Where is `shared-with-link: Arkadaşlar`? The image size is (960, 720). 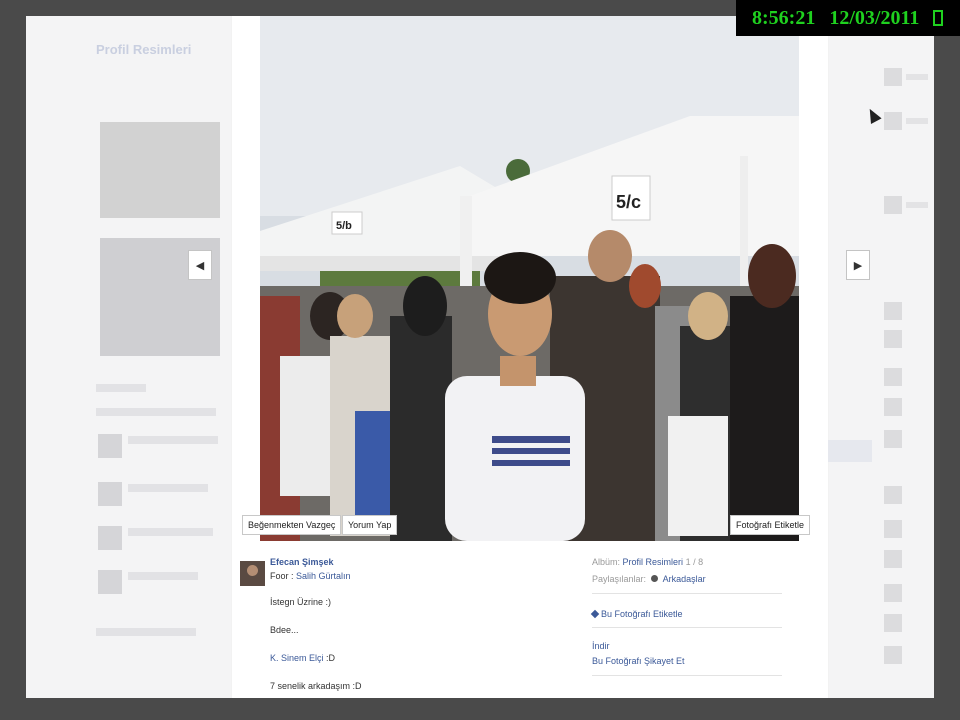
shared-with-link: Arkadaşlar is located at coordinates (684, 579).